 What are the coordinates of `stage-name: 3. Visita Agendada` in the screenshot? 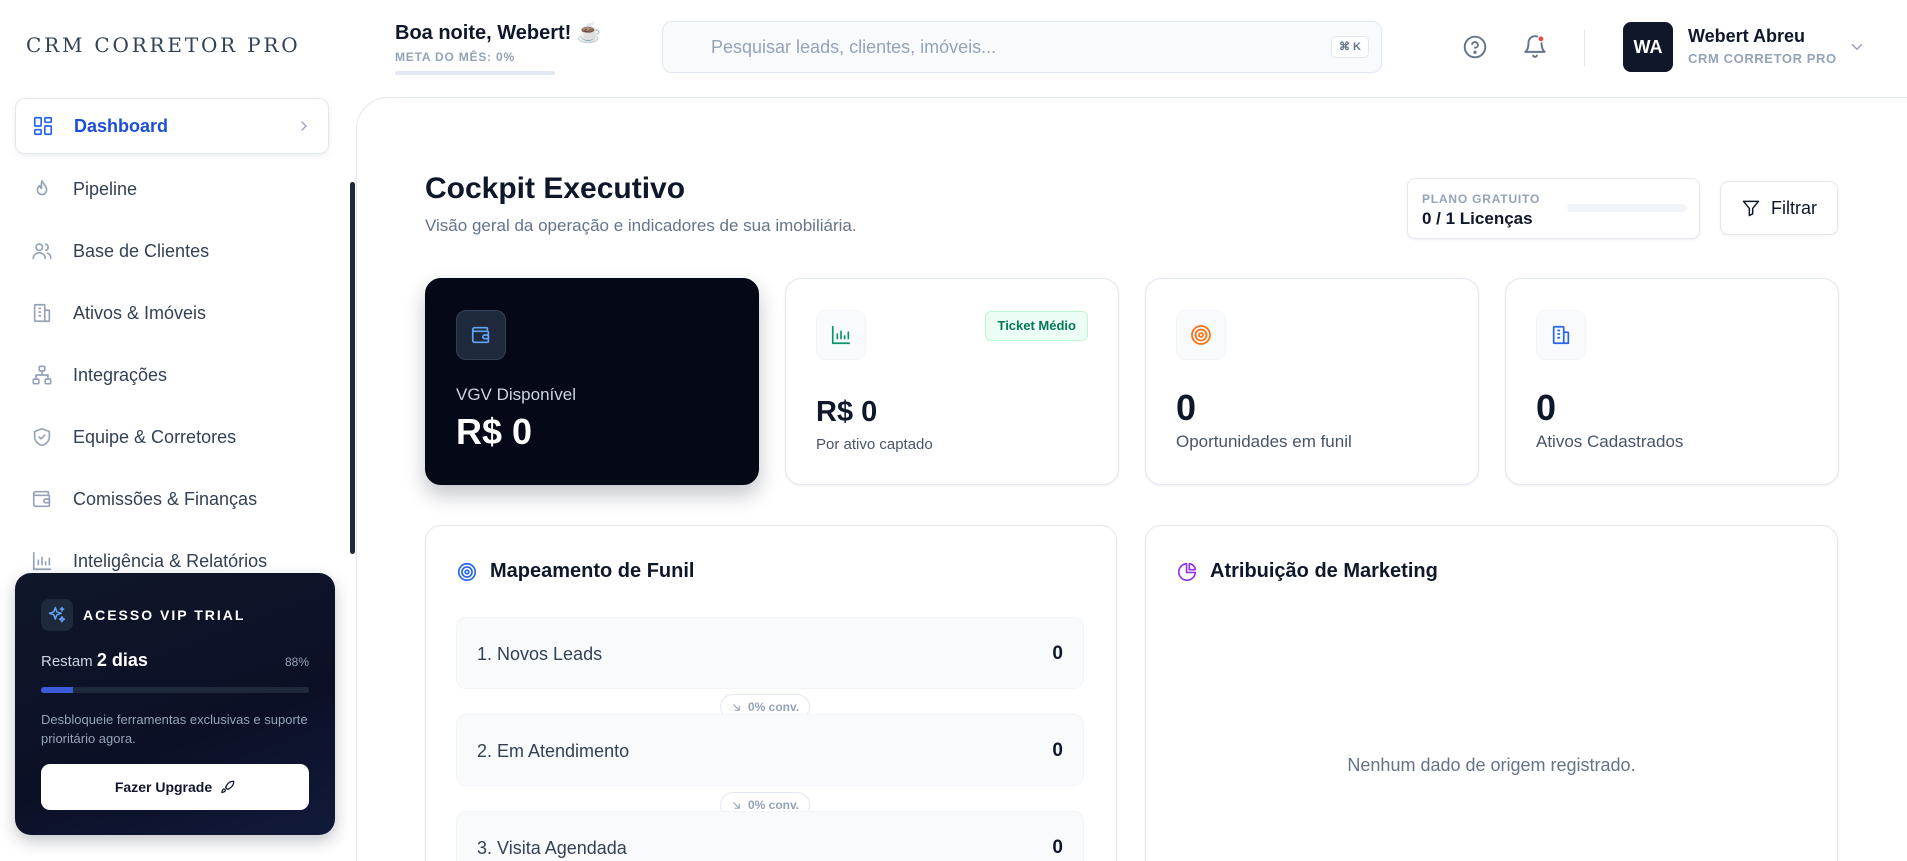 It's located at (552, 848).